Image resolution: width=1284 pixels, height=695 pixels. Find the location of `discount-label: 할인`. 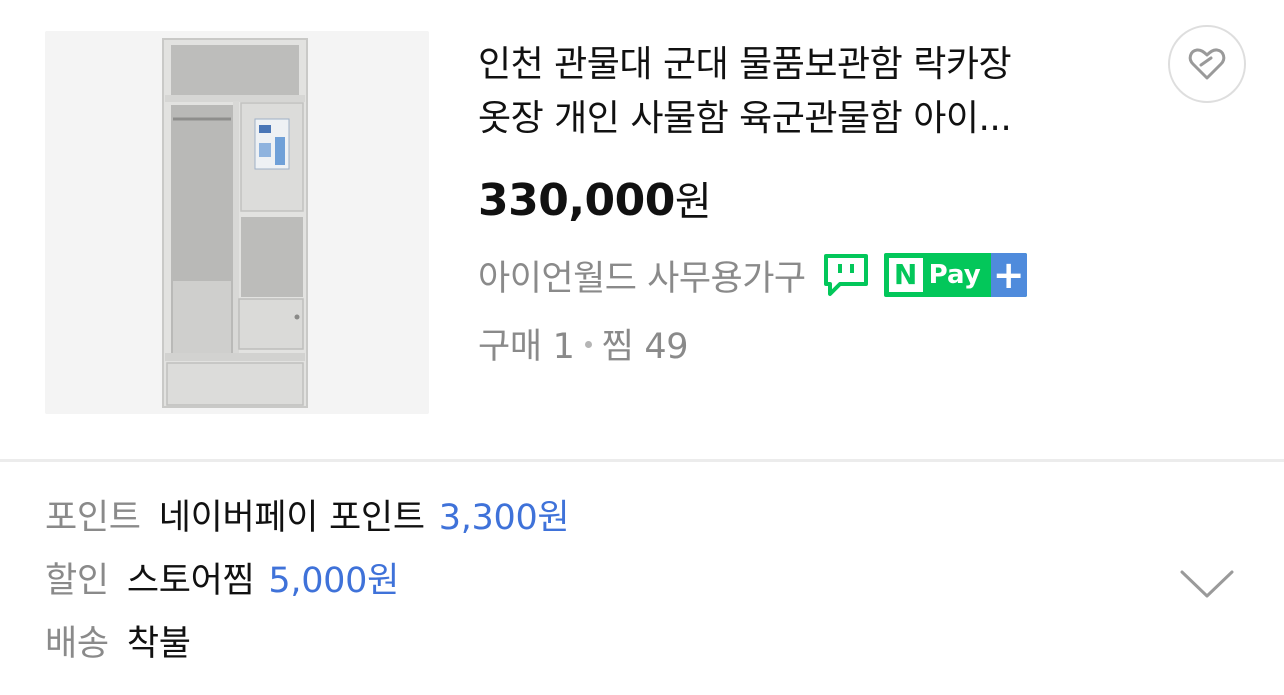

discount-label: 할인 is located at coordinates (77, 581).